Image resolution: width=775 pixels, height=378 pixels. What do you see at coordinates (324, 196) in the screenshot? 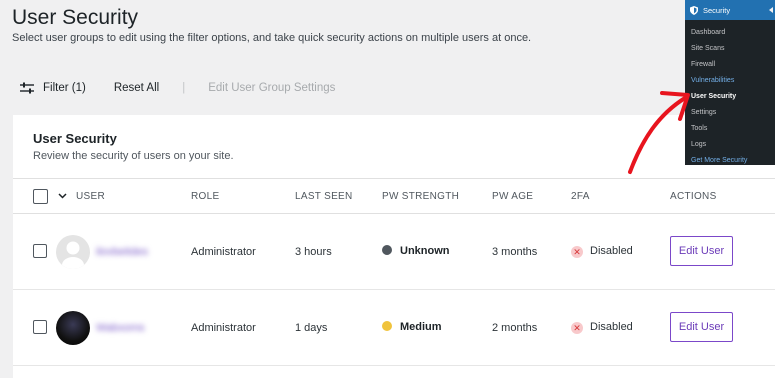
I see `column-last-seen: LAST SEEN` at bounding box center [324, 196].